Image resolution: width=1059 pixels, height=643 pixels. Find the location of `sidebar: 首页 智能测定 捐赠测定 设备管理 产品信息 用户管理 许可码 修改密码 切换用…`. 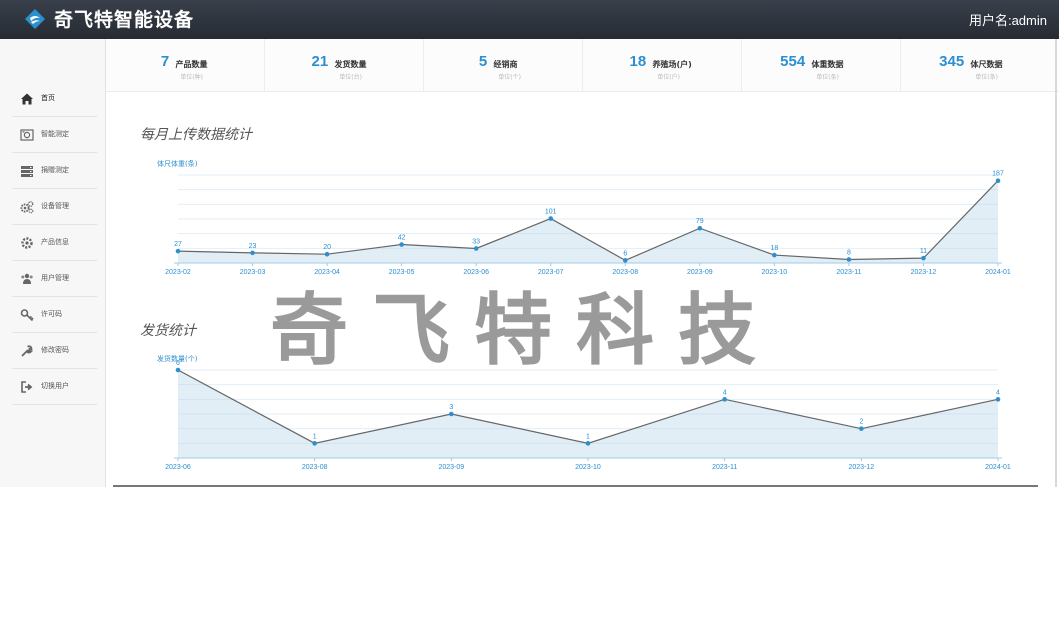

sidebar: 首页 智能测定 捐赠测定 设备管理 产品信息 用户管理 许可码 修改密码 切换用… is located at coordinates (53, 263).